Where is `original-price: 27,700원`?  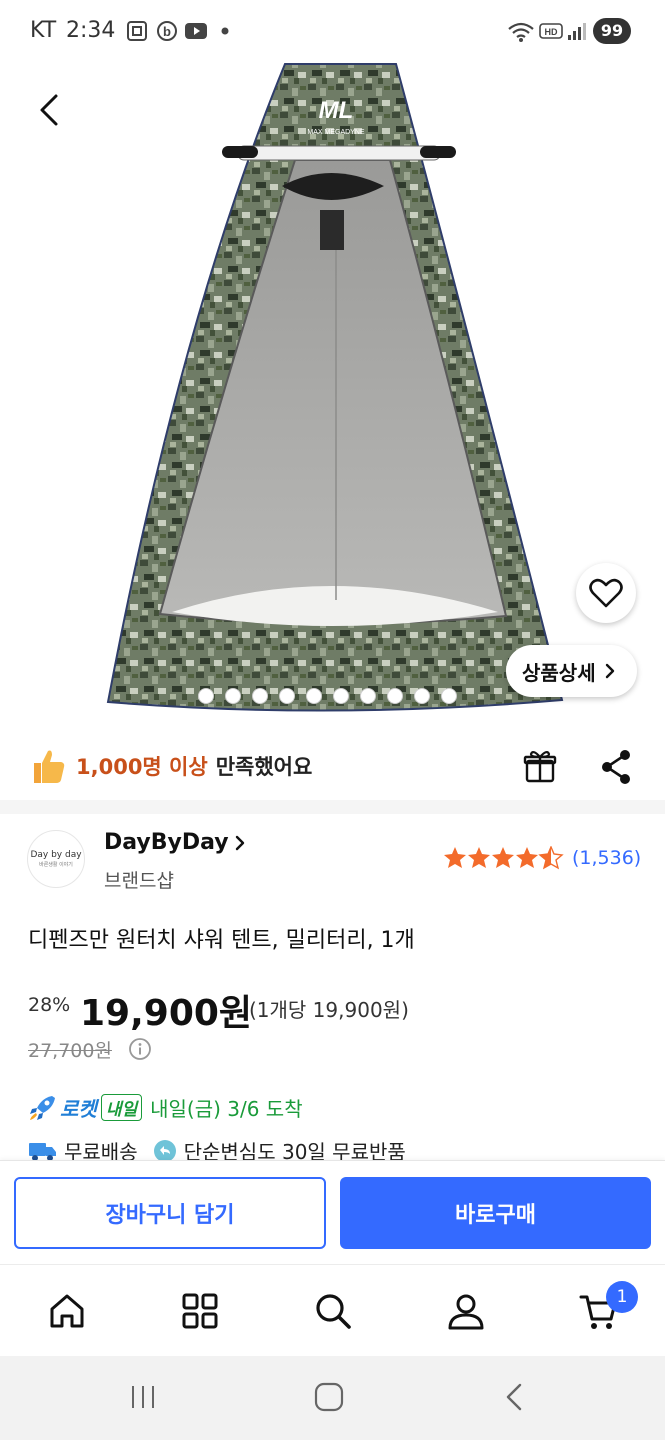 original-price: 27,700원 is located at coordinates (70, 1051).